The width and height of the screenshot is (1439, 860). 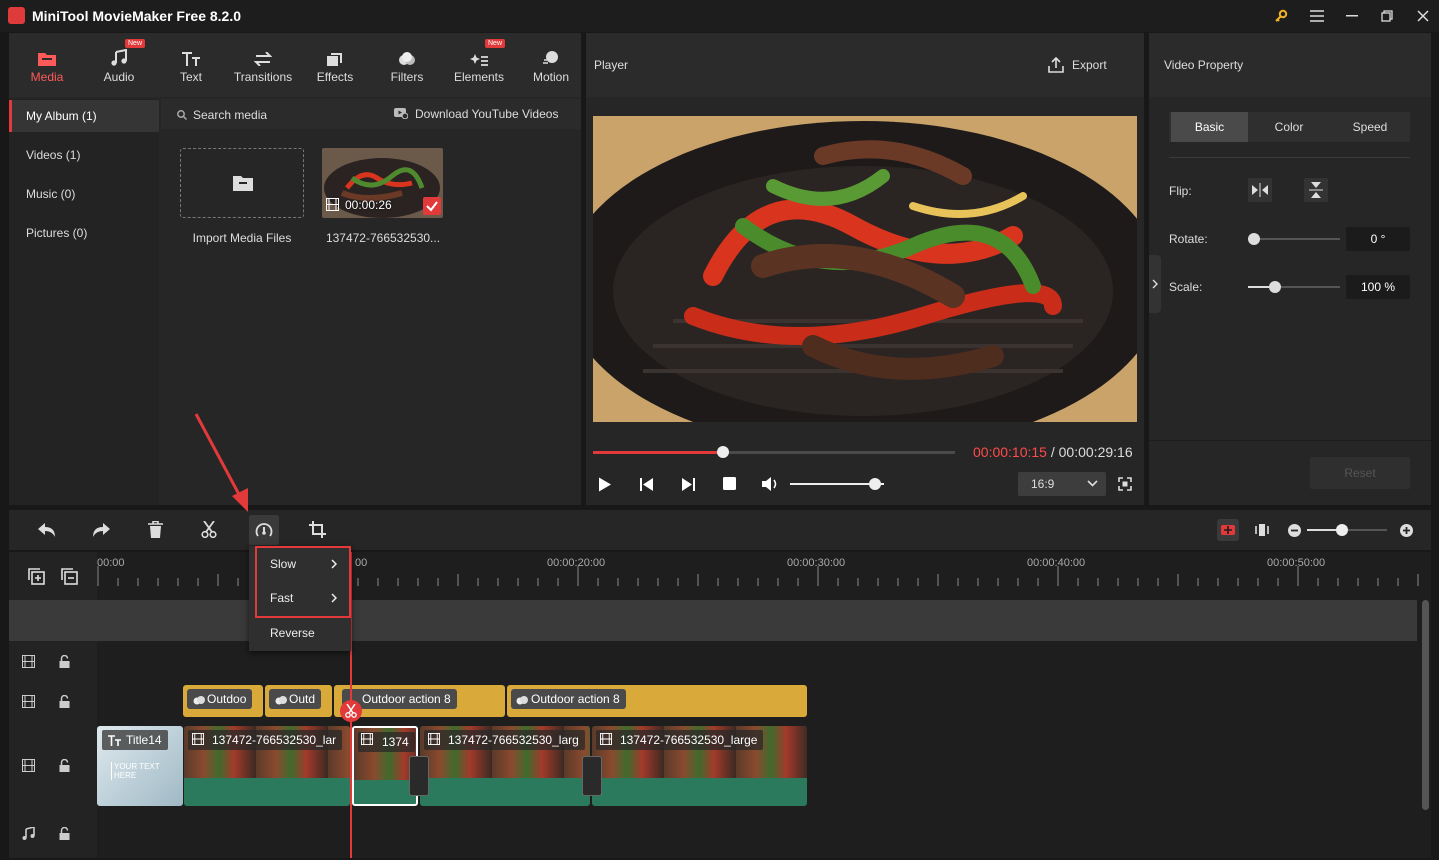 I want to click on tab-media: Media, so click(x=47, y=65).